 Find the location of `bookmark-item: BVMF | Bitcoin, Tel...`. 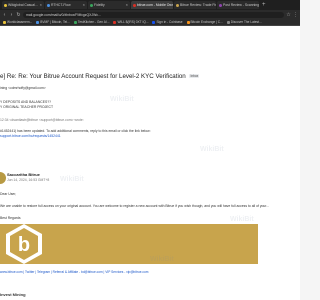

bookmark-item: BVMF | Bitcoin, Tel... is located at coordinates (53, 22).